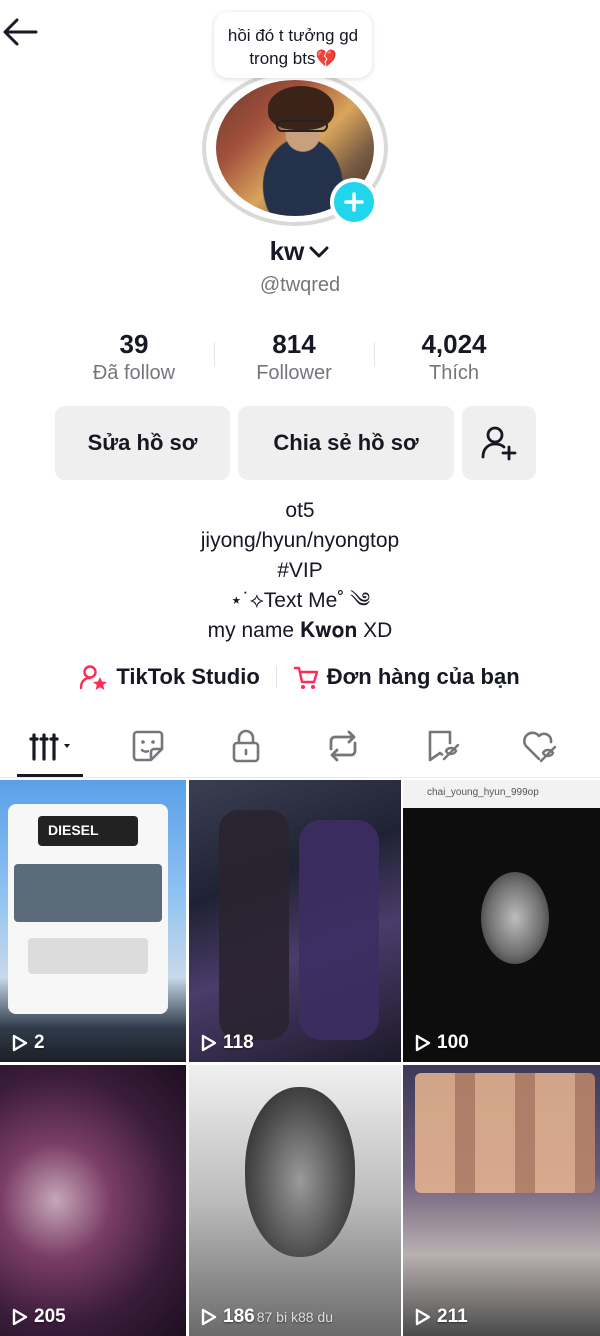 The width and height of the screenshot is (600, 1336). What do you see at coordinates (294, 1317) in the screenshot?
I see `thumbnail-caption: 87 bi k88 du` at bounding box center [294, 1317].